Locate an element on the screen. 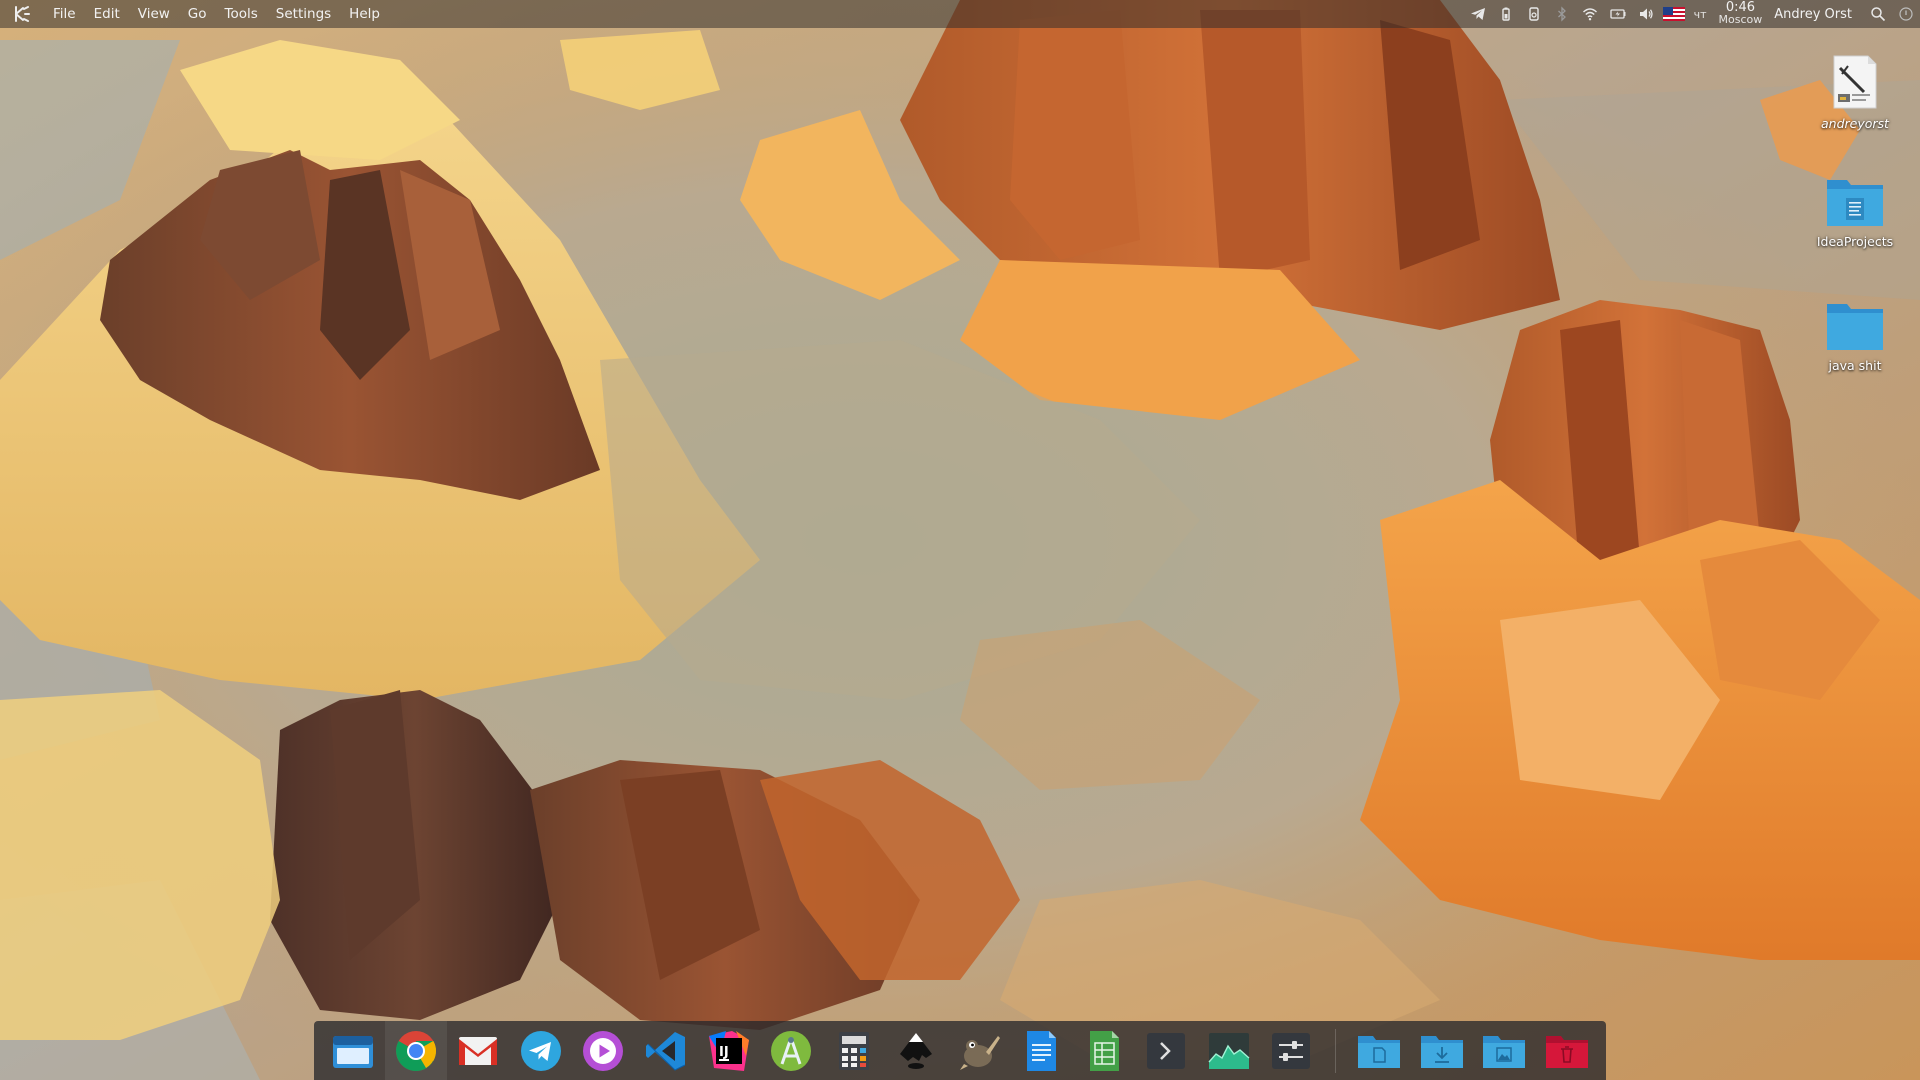 The image size is (1920, 1080). trash-icon is located at coordinates (1566, 1051).